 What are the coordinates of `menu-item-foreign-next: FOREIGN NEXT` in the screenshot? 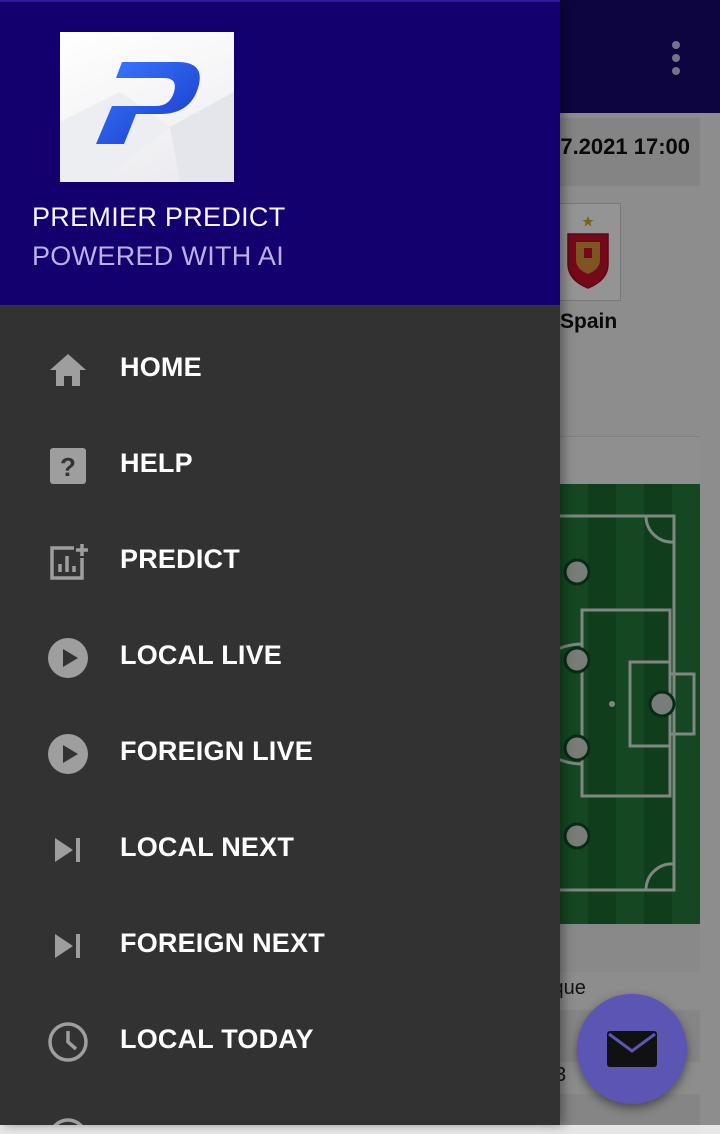 It's located at (280, 946).